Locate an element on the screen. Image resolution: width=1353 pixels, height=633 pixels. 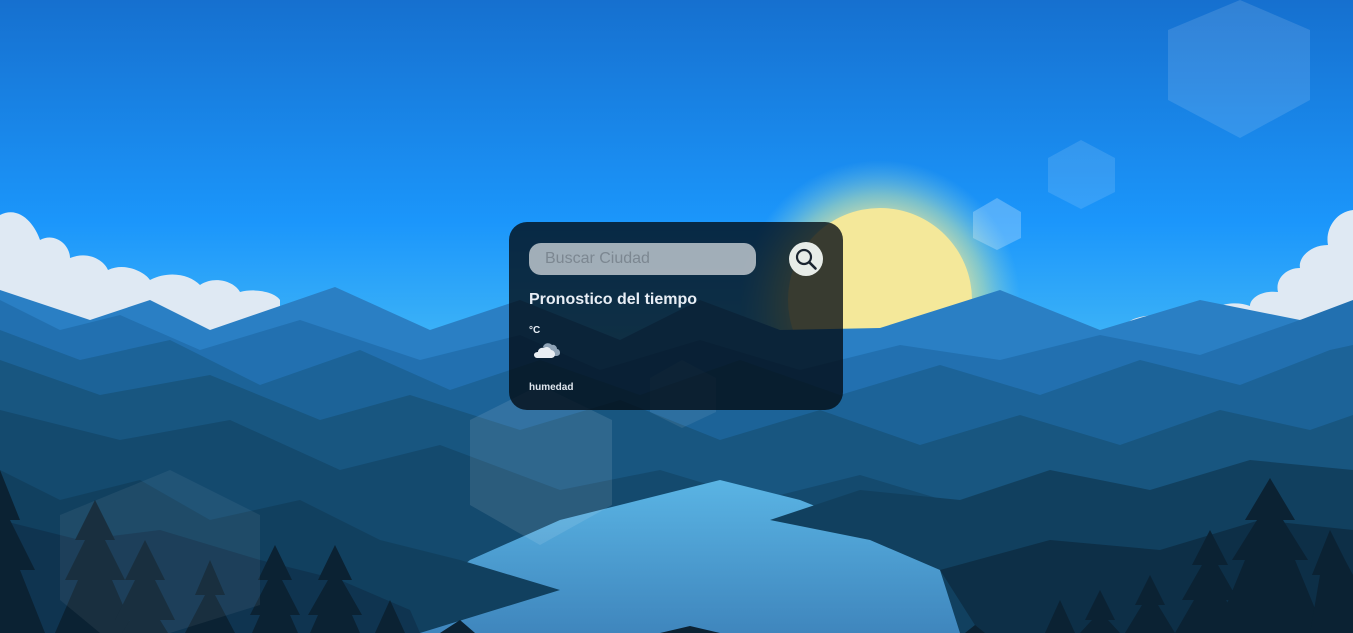
forecast-title: Pronostico del tiempo is located at coordinates (613, 299).